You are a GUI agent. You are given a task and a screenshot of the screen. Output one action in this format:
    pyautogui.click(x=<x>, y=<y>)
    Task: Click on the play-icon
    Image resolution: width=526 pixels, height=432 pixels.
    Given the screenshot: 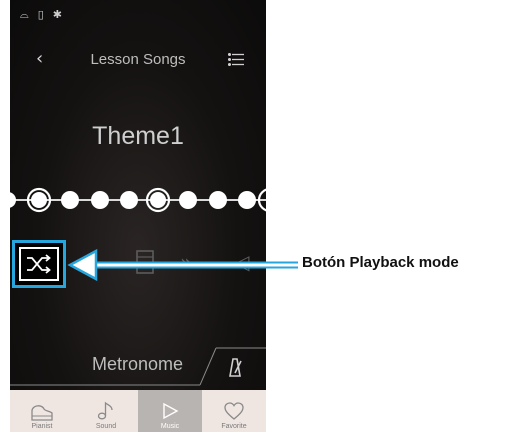 What is the action you would take?
    pyautogui.click(x=171, y=411)
    